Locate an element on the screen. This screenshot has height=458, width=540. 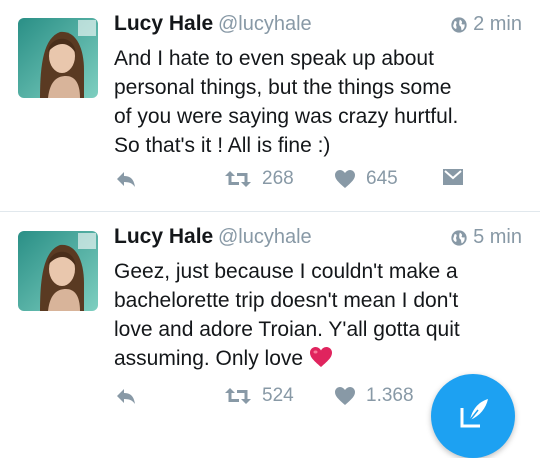
like-button: 1.368 is located at coordinates (374, 396).